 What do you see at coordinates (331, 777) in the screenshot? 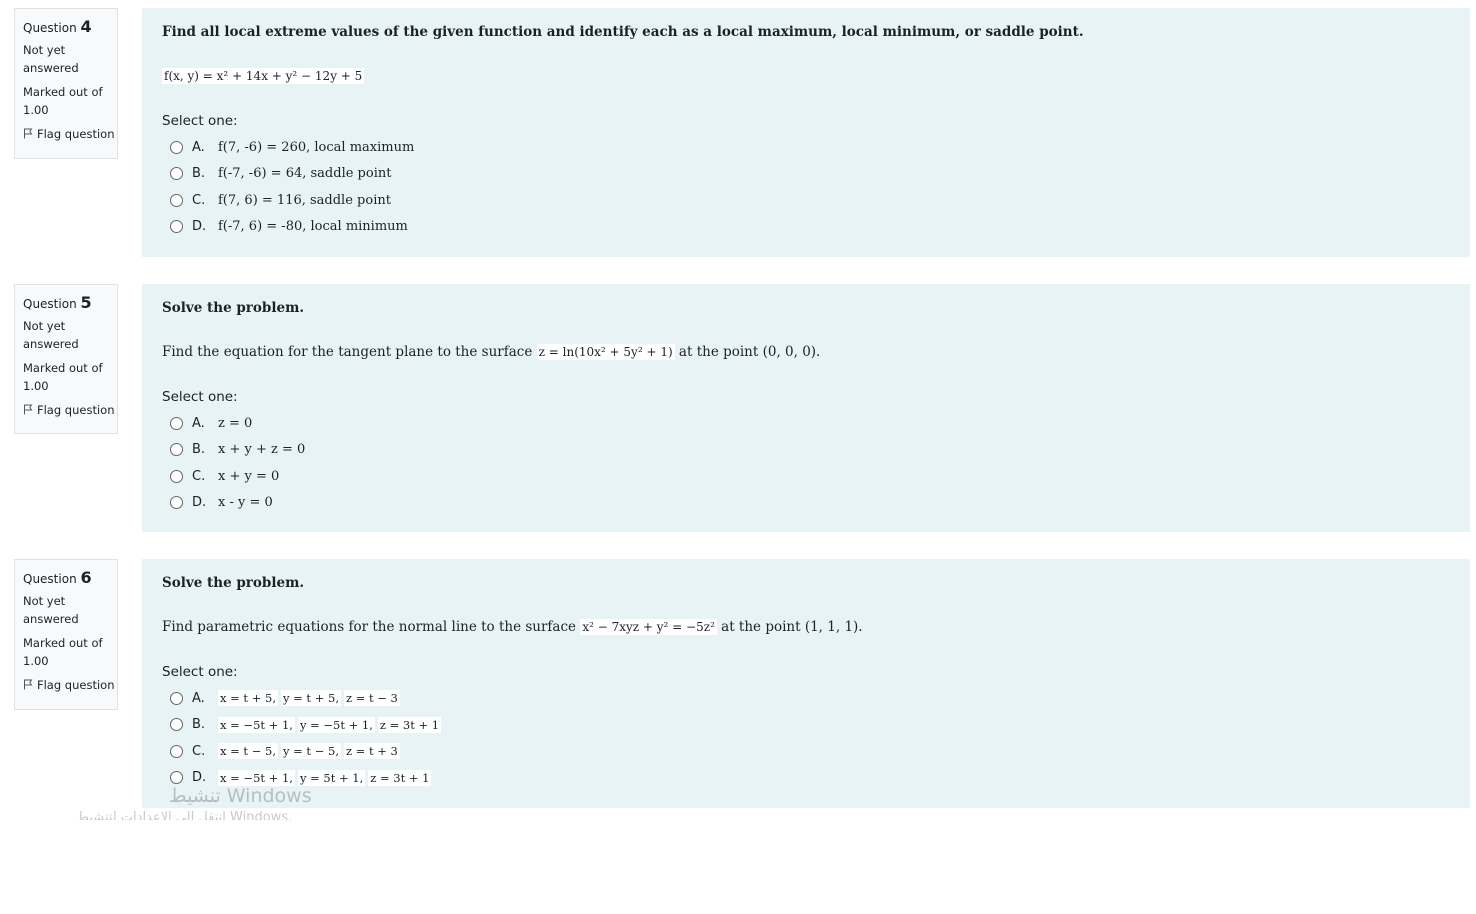
I see `y-equation: y = 5t + 1,` at bounding box center [331, 777].